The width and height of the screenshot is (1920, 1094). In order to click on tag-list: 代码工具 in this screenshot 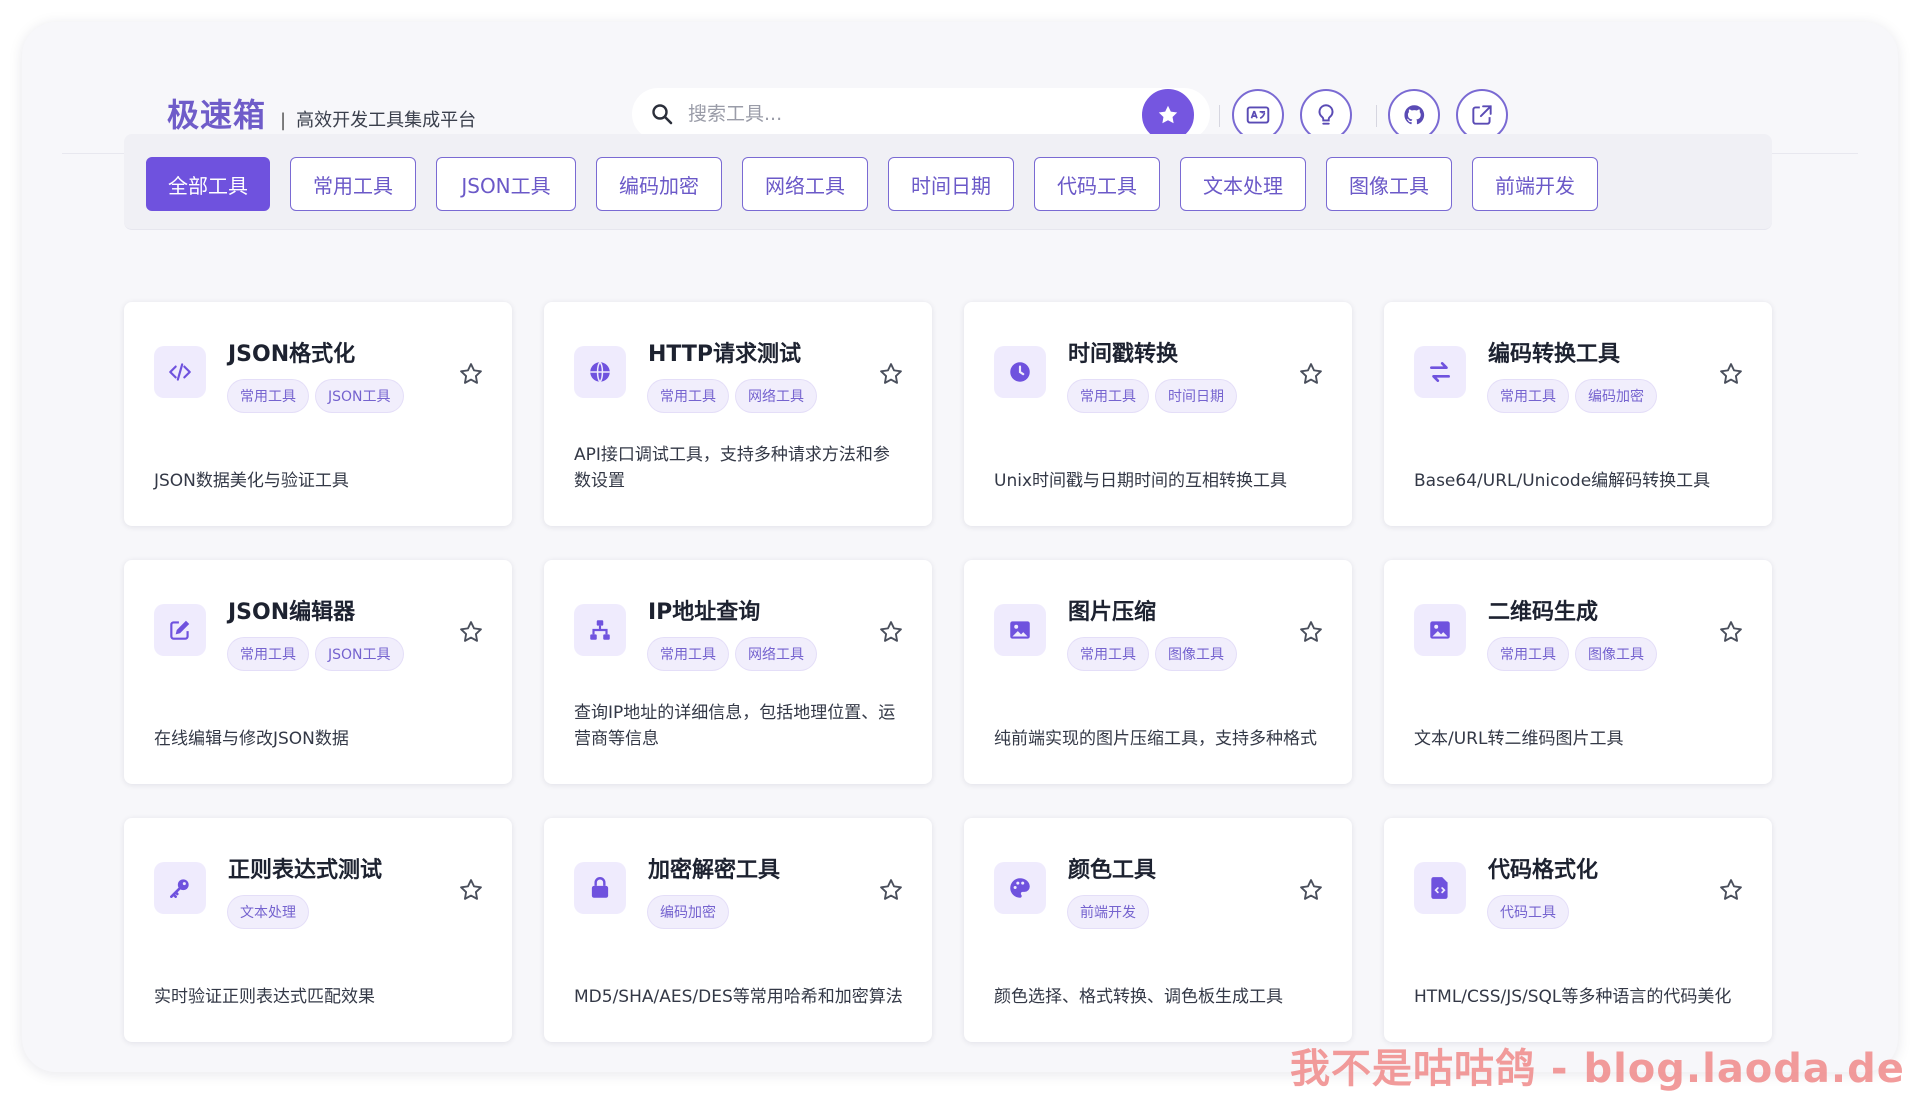, I will do `click(1528, 912)`.